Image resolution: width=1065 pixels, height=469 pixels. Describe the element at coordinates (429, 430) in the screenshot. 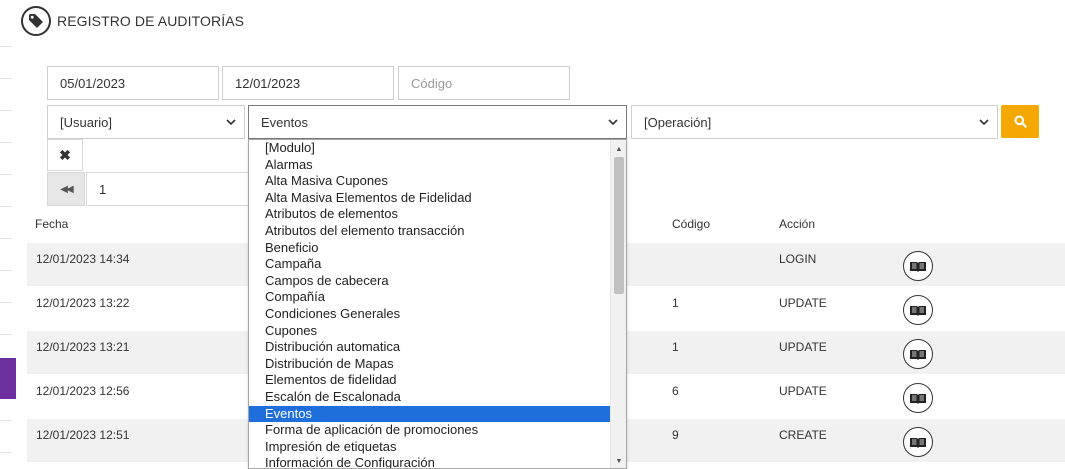

I see `dropdown-option: Forma de aplicación de promociones` at that location.